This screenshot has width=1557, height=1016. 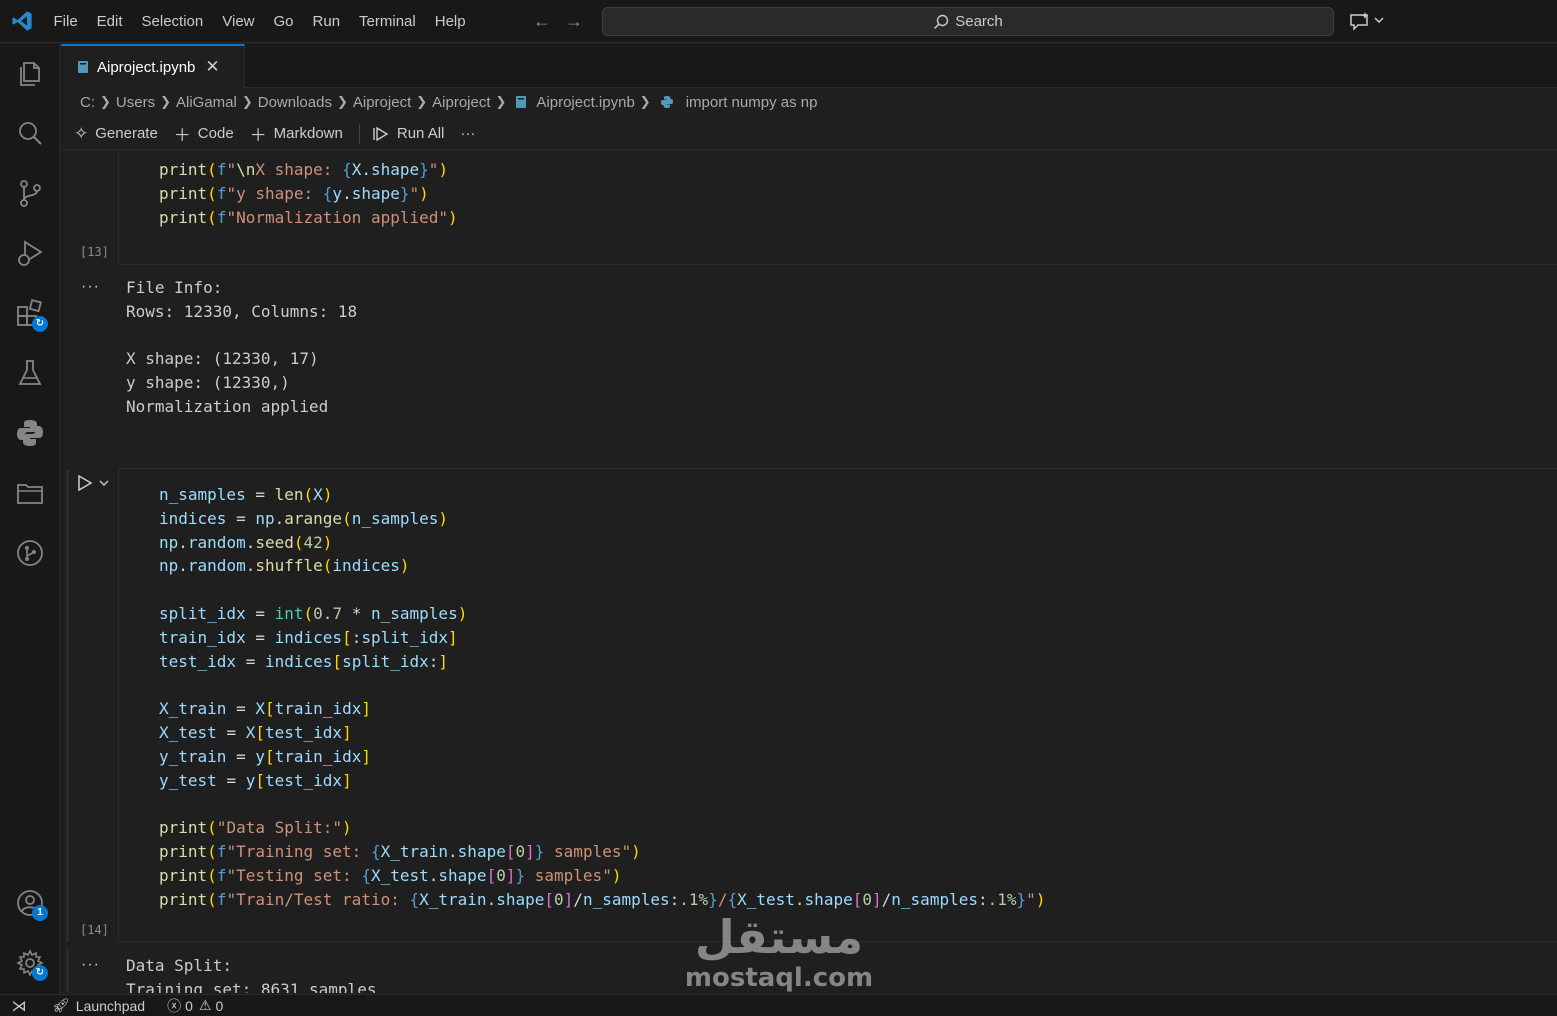 I want to click on menu-file: File, so click(x=65, y=21).